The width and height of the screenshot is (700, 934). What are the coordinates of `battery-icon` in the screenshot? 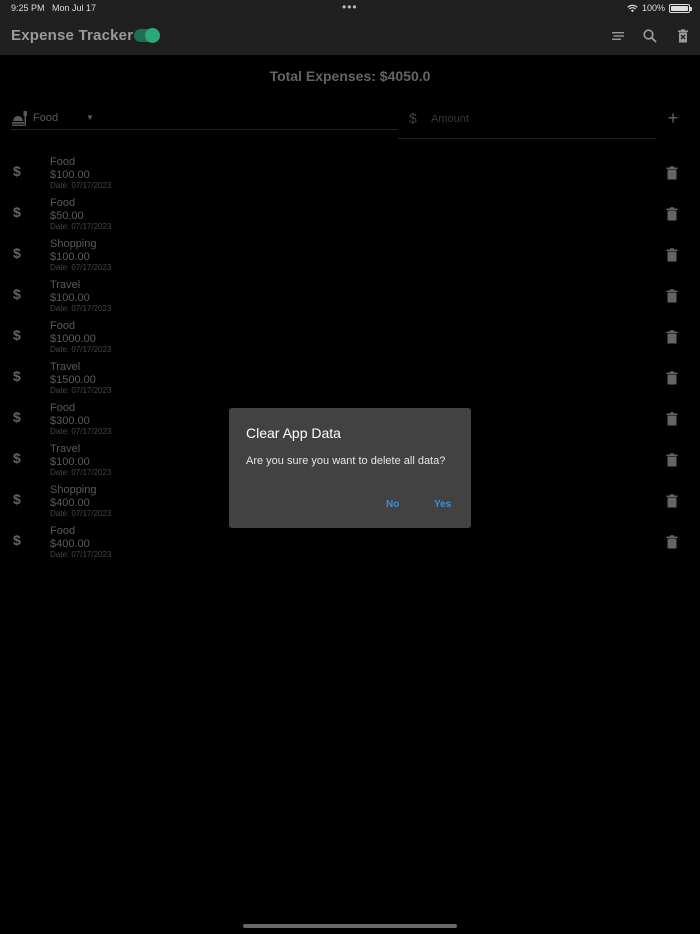 It's located at (680, 8).